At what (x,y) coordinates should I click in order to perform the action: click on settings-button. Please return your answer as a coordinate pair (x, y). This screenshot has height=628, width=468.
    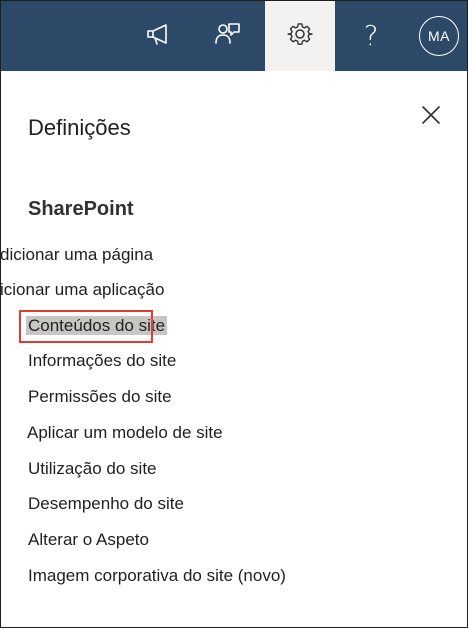
    Looking at the image, I should click on (300, 36).